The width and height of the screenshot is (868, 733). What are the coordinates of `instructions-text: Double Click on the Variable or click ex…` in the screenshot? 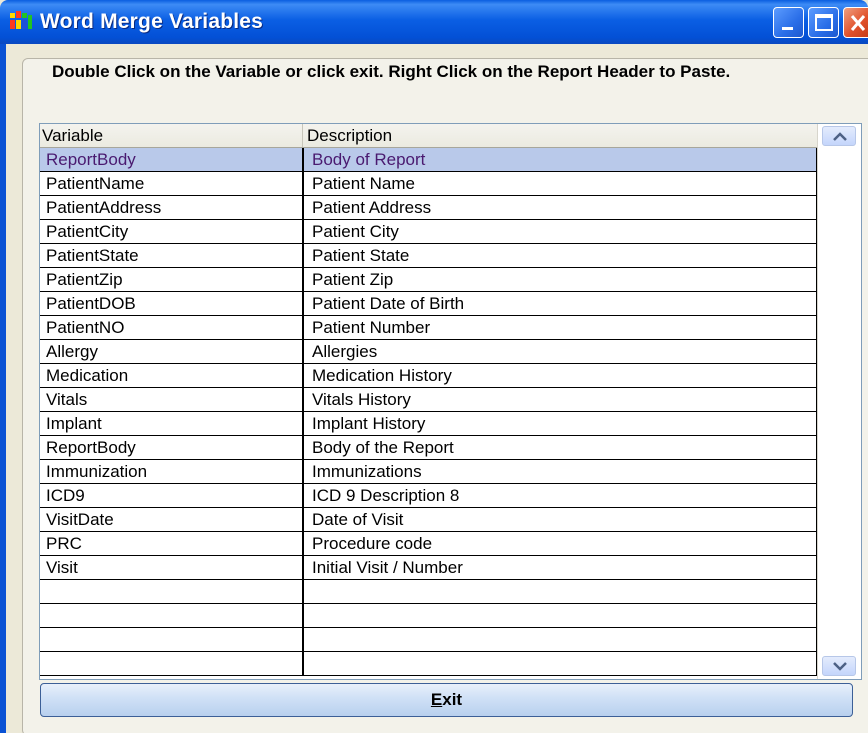 It's located at (391, 71).